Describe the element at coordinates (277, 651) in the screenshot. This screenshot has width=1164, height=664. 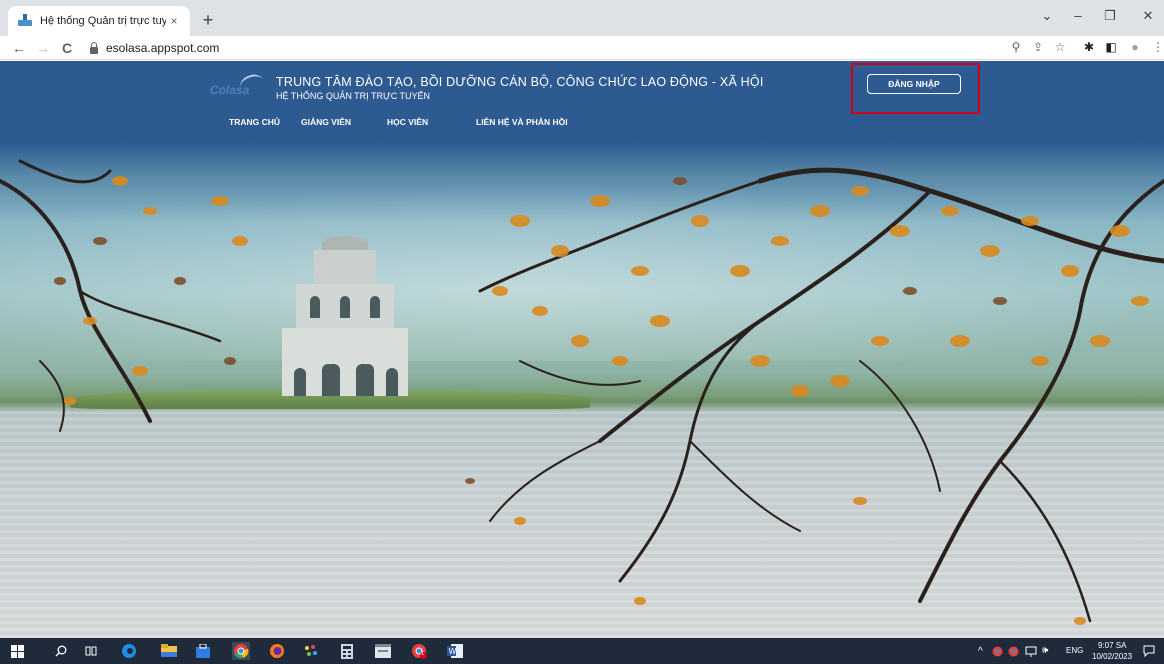
I see `firefox-icon` at that location.